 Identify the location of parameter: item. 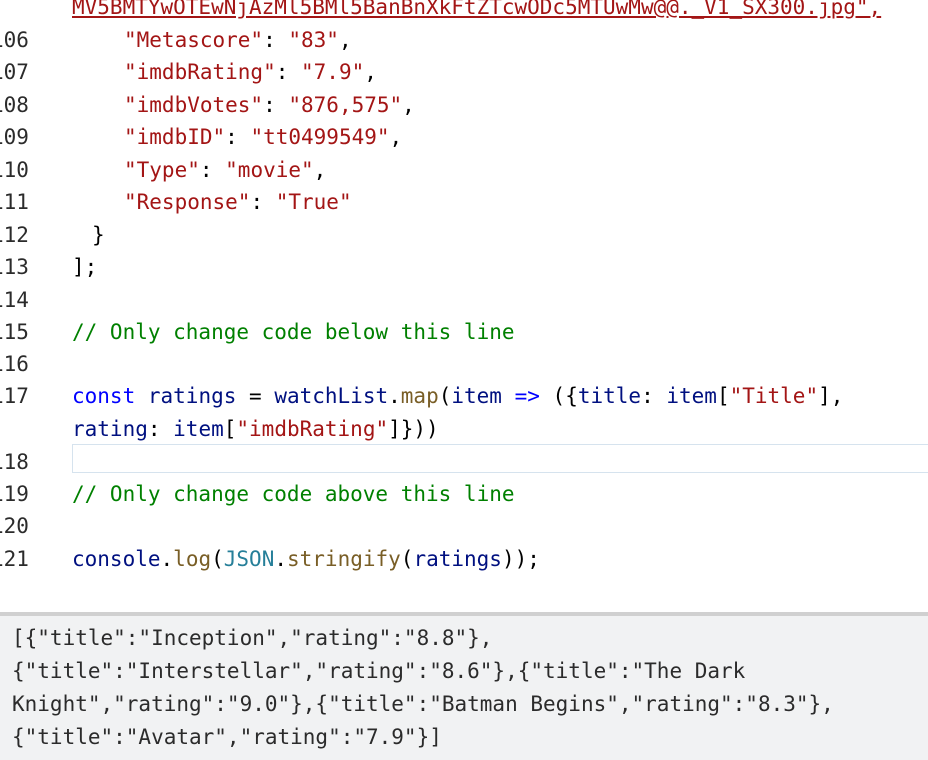
(476, 396).